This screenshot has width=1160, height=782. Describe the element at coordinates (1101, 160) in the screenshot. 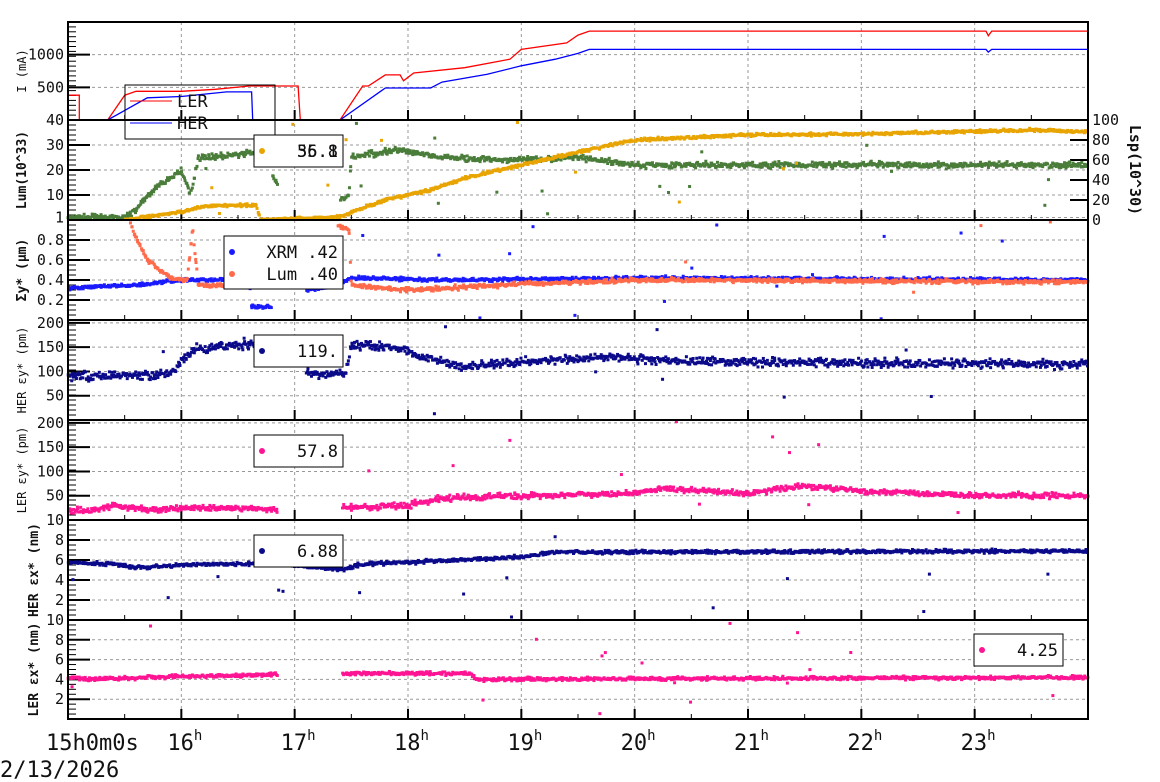

I see `right-y-tick-label: 60` at that location.